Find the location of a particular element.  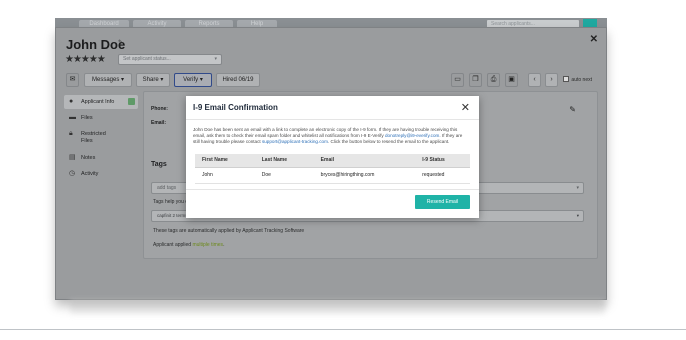

column-header: Email is located at coordinates (364, 161).